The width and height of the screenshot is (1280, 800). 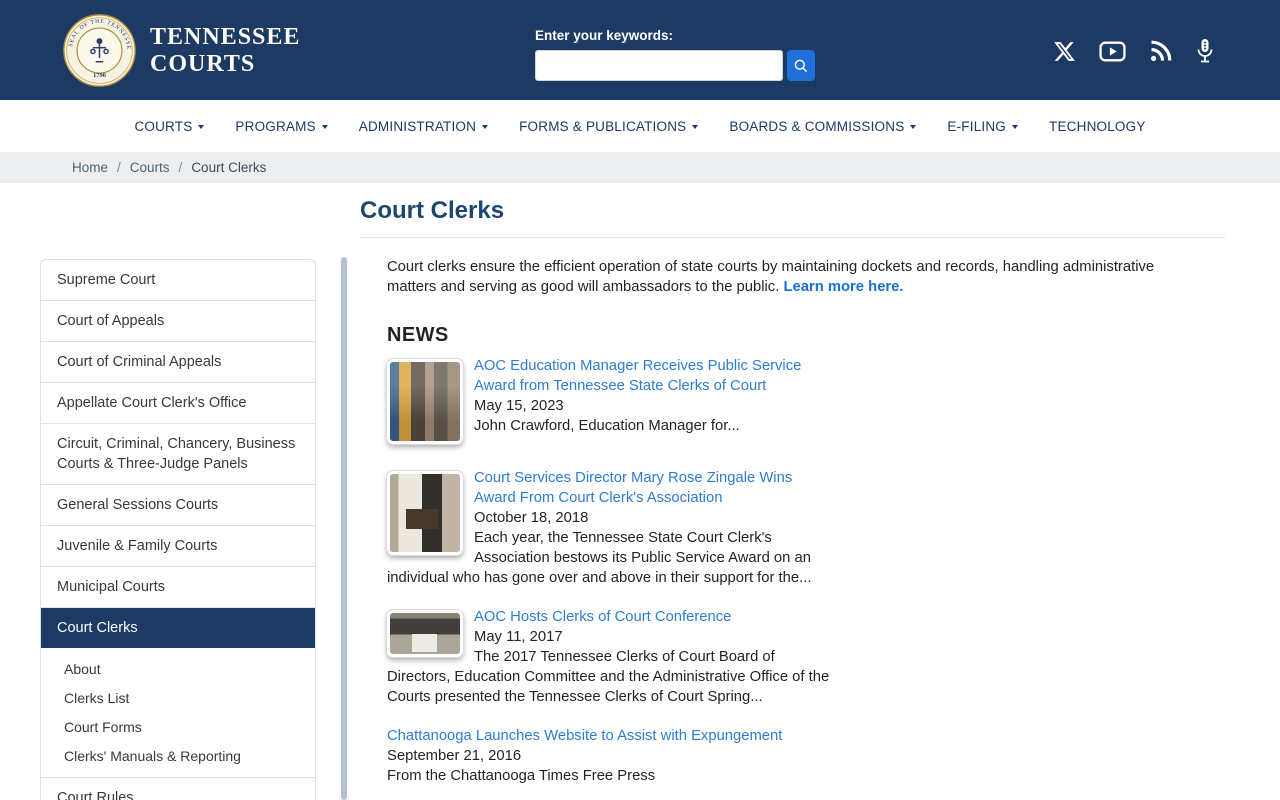 I want to click on youtube-link, so click(x=1112, y=51).